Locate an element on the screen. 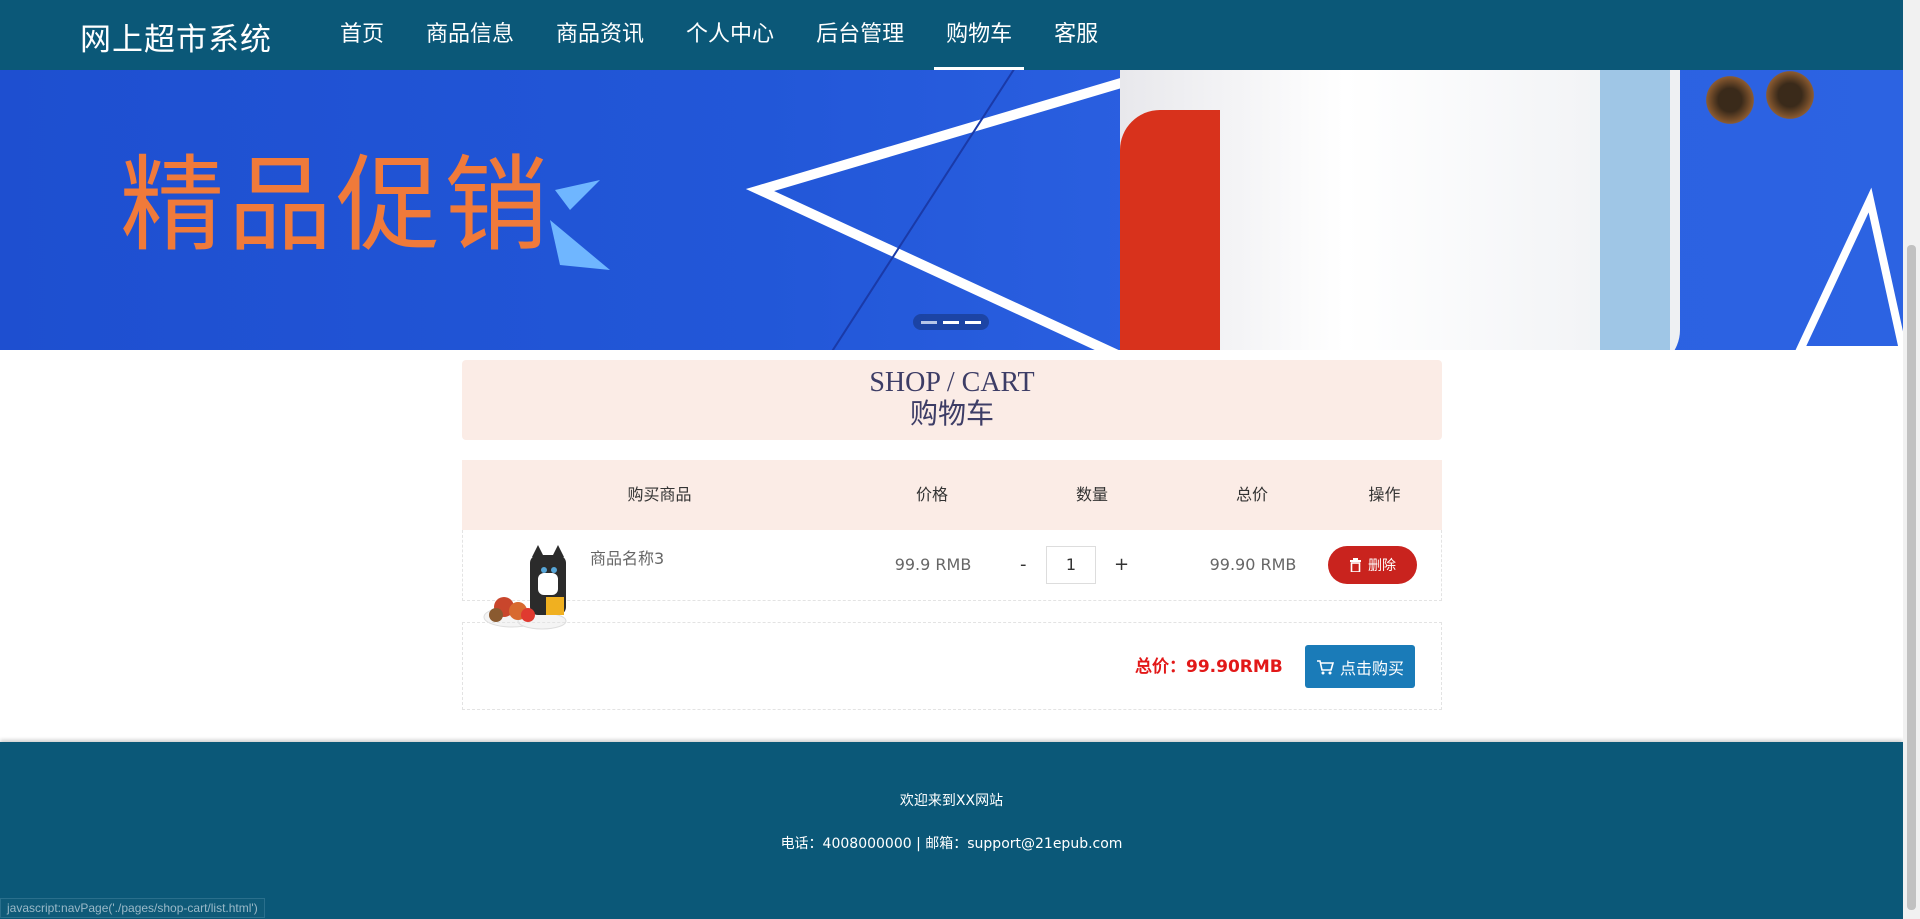 This screenshot has width=1920, height=919. cart-total-price: 总价：99.90RMB is located at coordinates (1209, 667).